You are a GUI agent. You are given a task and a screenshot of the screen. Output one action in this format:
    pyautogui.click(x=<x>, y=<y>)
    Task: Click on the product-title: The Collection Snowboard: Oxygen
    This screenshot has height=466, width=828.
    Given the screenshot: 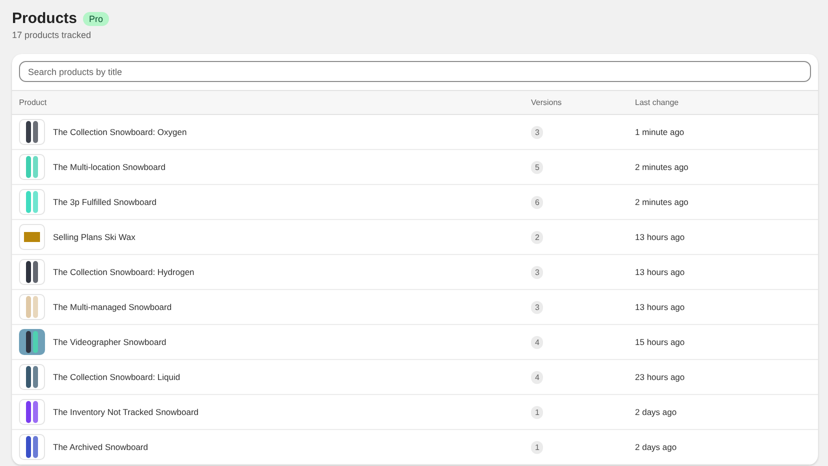 What is the action you would take?
    pyautogui.click(x=120, y=132)
    